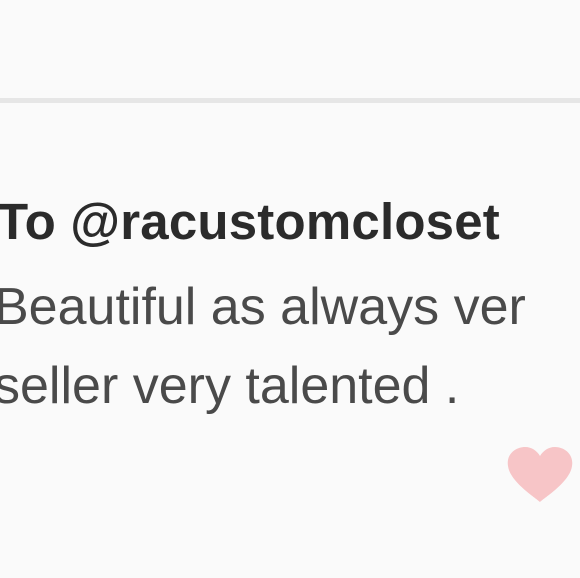  What do you see at coordinates (263, 307) in the screenshot?
I see `comment-message-line-1: Beautiful as always ver` at bounding box center [263, 307].